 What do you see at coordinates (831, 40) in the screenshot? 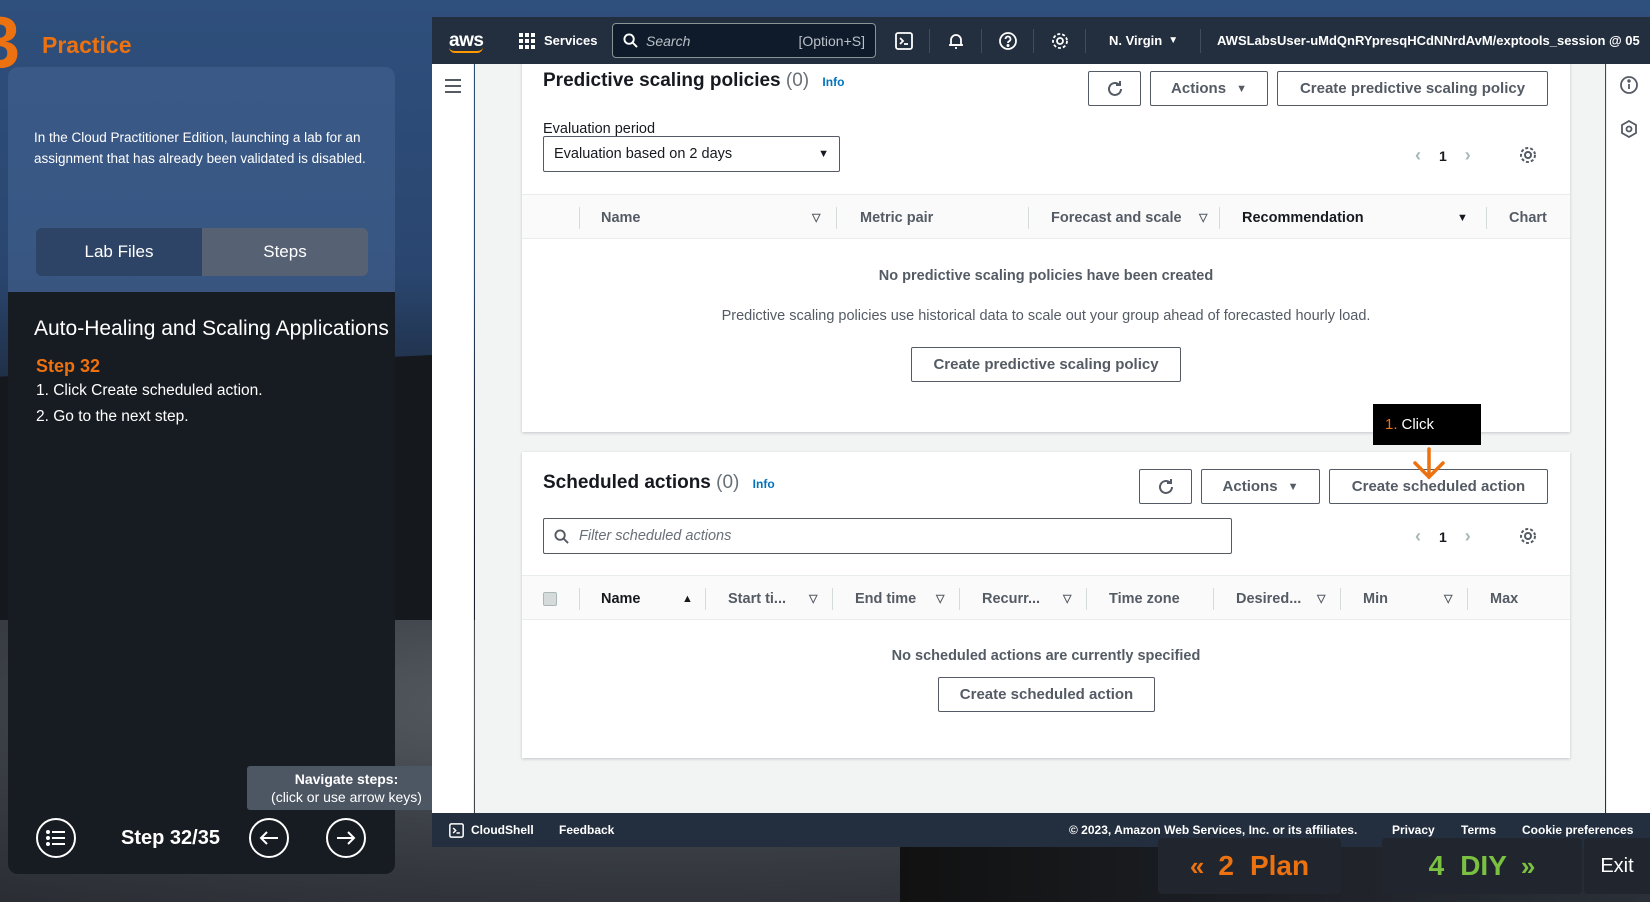
I see `search-shortcut: [Option+S]` at bounding box center [831, 40].